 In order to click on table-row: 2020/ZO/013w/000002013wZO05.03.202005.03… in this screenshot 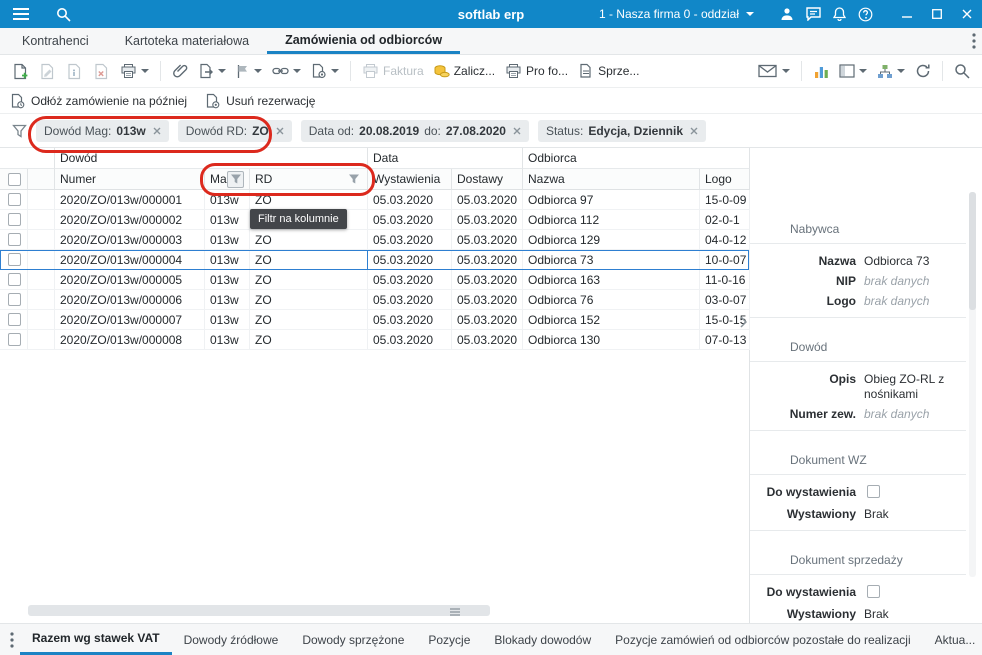, I will do `click(375, 220)`.